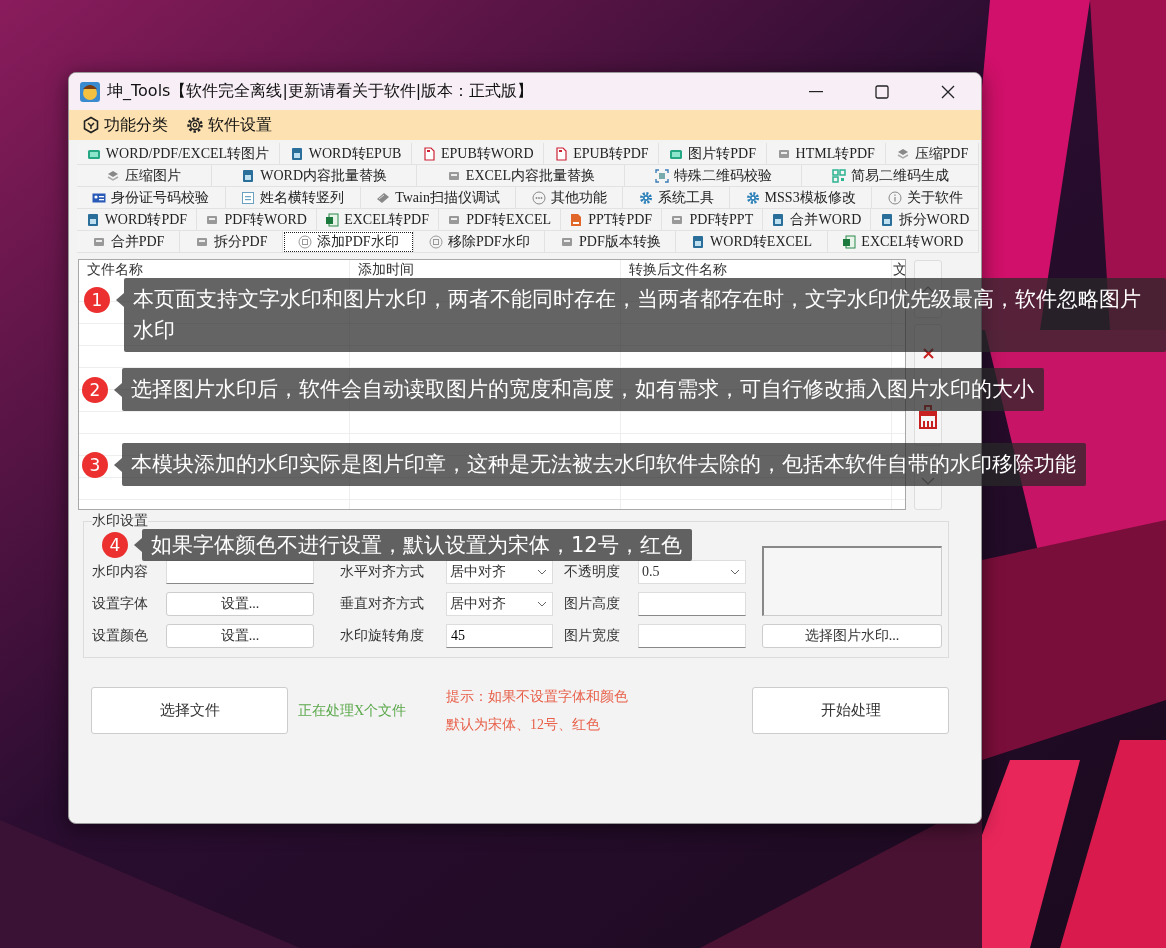 This screenshot has height=948, width=1166. Describe the element at coordinates (382, 604) in the screenshot. I see `field-label: 垂直对齐方式` at that location.